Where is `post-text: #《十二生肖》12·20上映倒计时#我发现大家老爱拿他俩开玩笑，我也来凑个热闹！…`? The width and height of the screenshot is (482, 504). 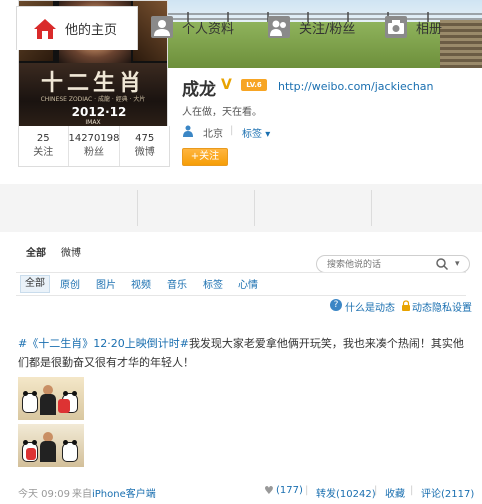 post-text: #《十二生肖》12·20上映倒计时#我发现大家老爱拿他俩开玩笑，我也来凑个热闹！… is located at coordinates (244, 353).